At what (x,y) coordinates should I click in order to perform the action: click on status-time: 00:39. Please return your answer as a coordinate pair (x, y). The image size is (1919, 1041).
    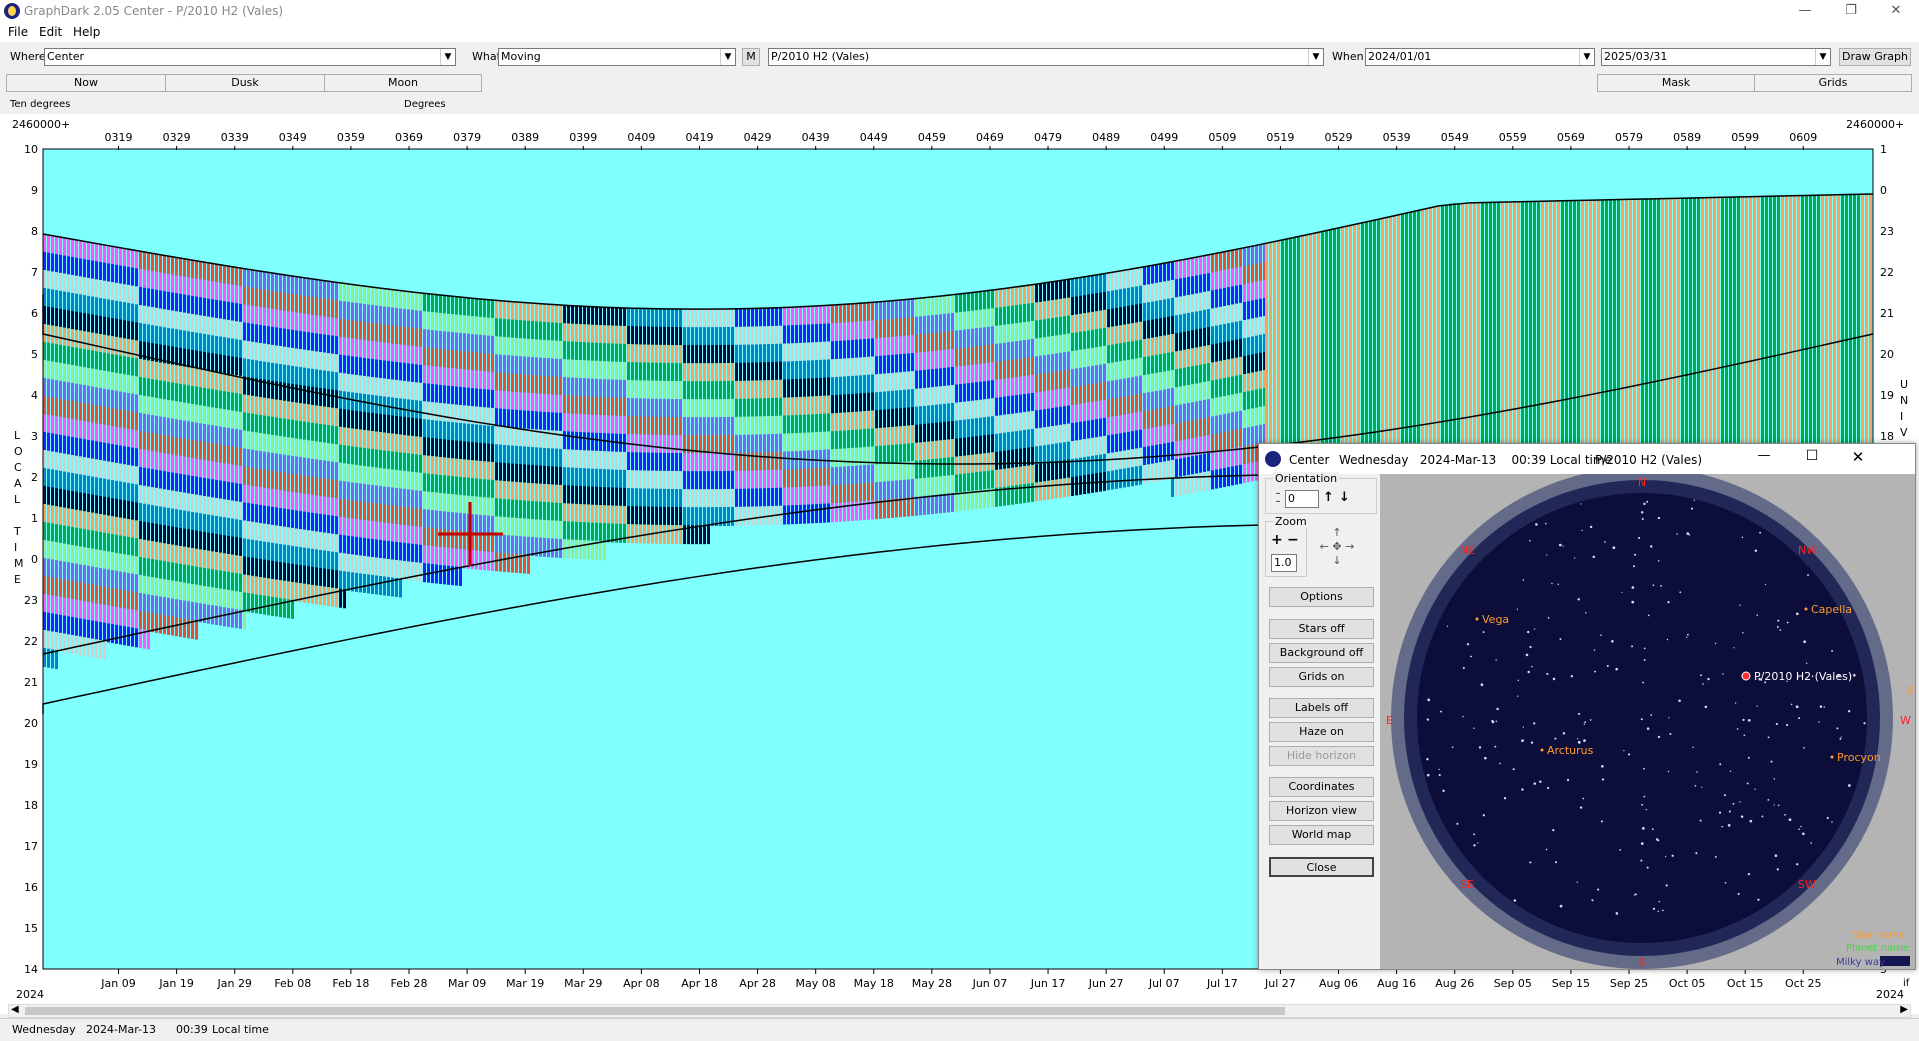
    Looking at the image, I should click on (192, 1029).